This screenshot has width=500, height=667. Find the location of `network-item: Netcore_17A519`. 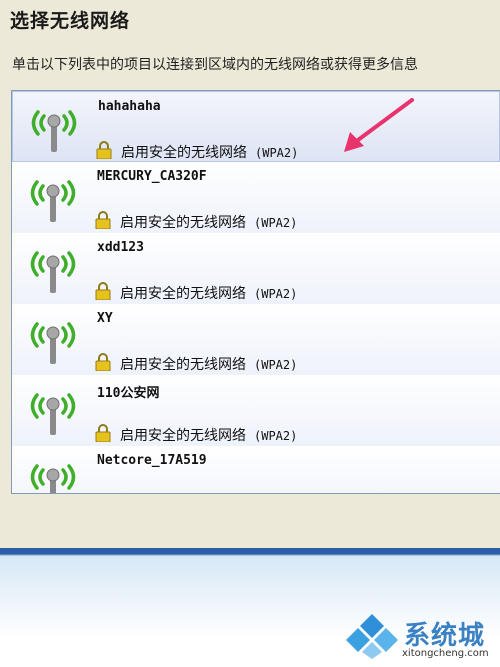

network-item: Netcore_17A519 is located at coordinates (256, 469).